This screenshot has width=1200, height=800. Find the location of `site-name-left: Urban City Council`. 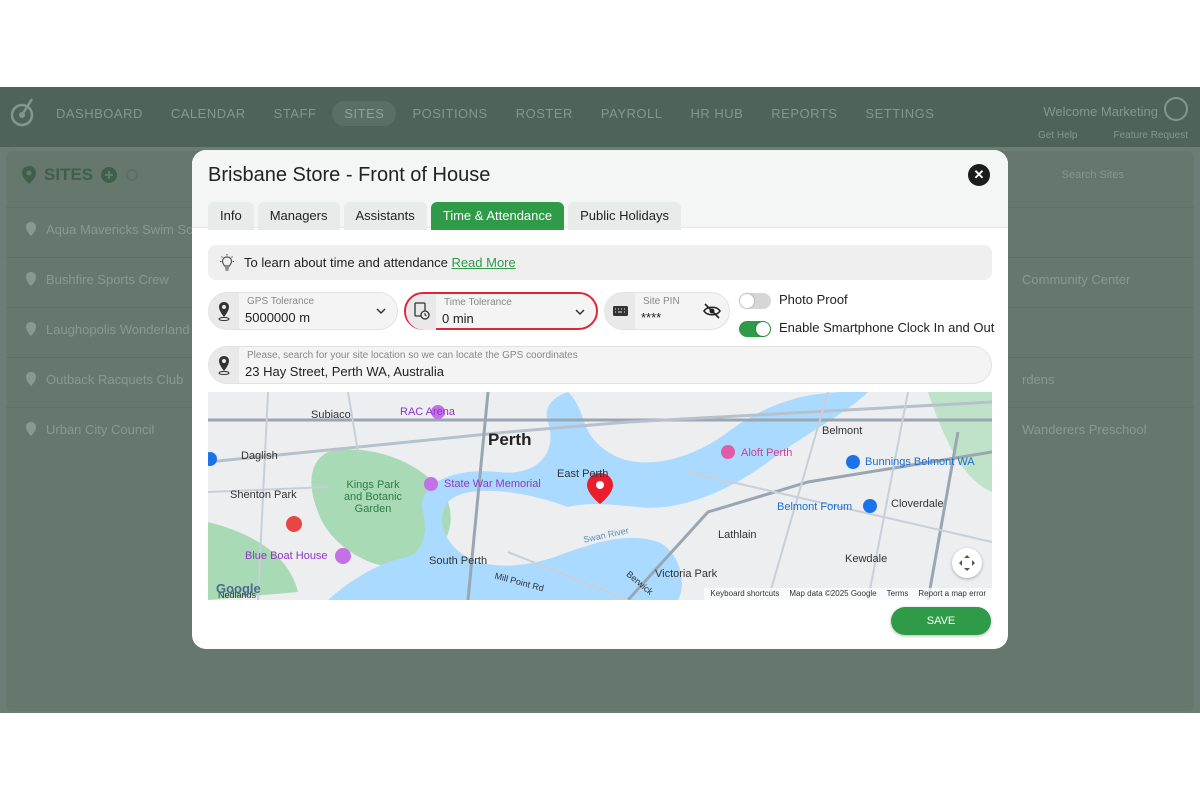

site-name-left: Urban City Council is located at coordinates (90, 429).